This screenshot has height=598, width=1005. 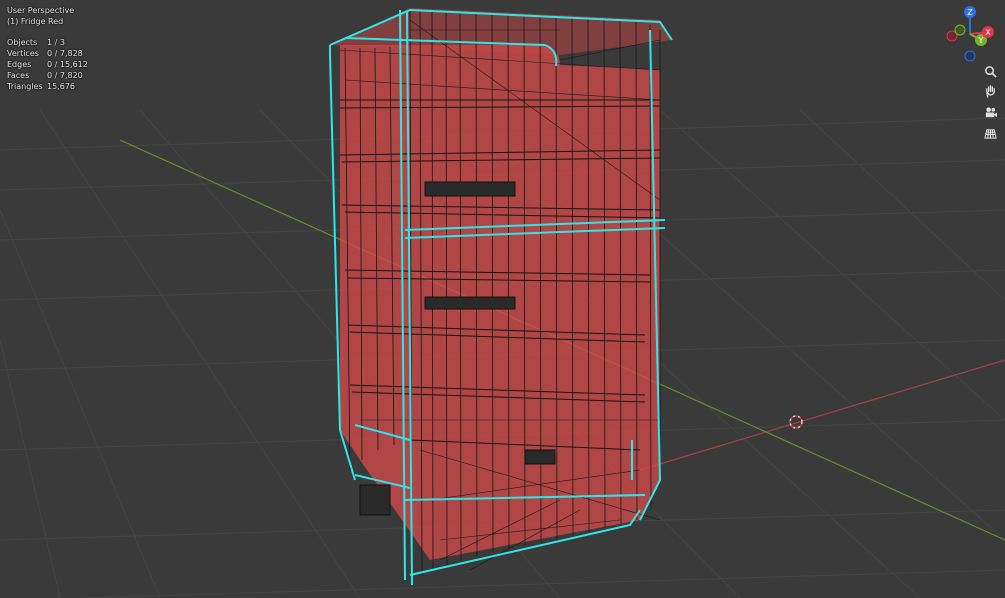 I want to click on stat-row-triangles: Triangles 15,676, so click(x=47, y=86).